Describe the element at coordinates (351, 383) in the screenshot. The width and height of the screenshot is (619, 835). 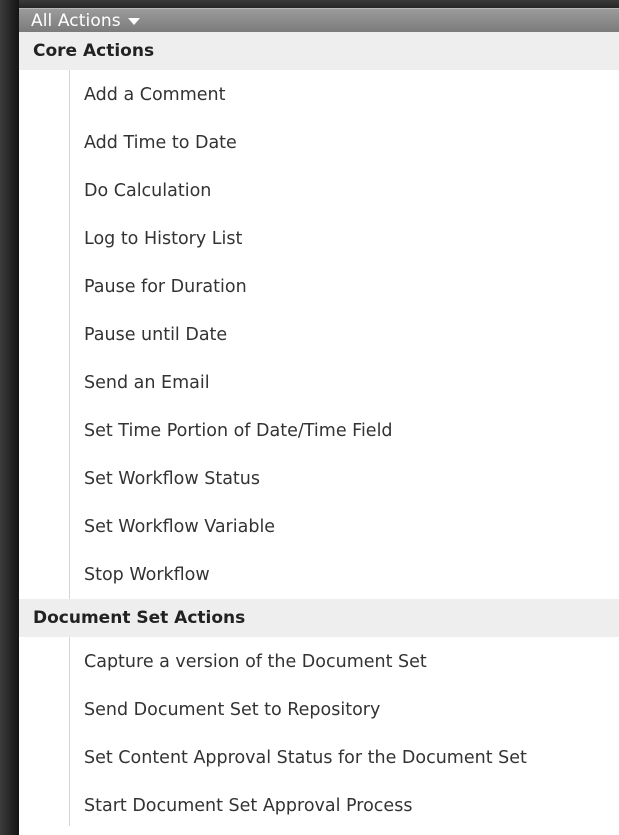
I see `menu-item-send-an-email: Send an Email` at that location.